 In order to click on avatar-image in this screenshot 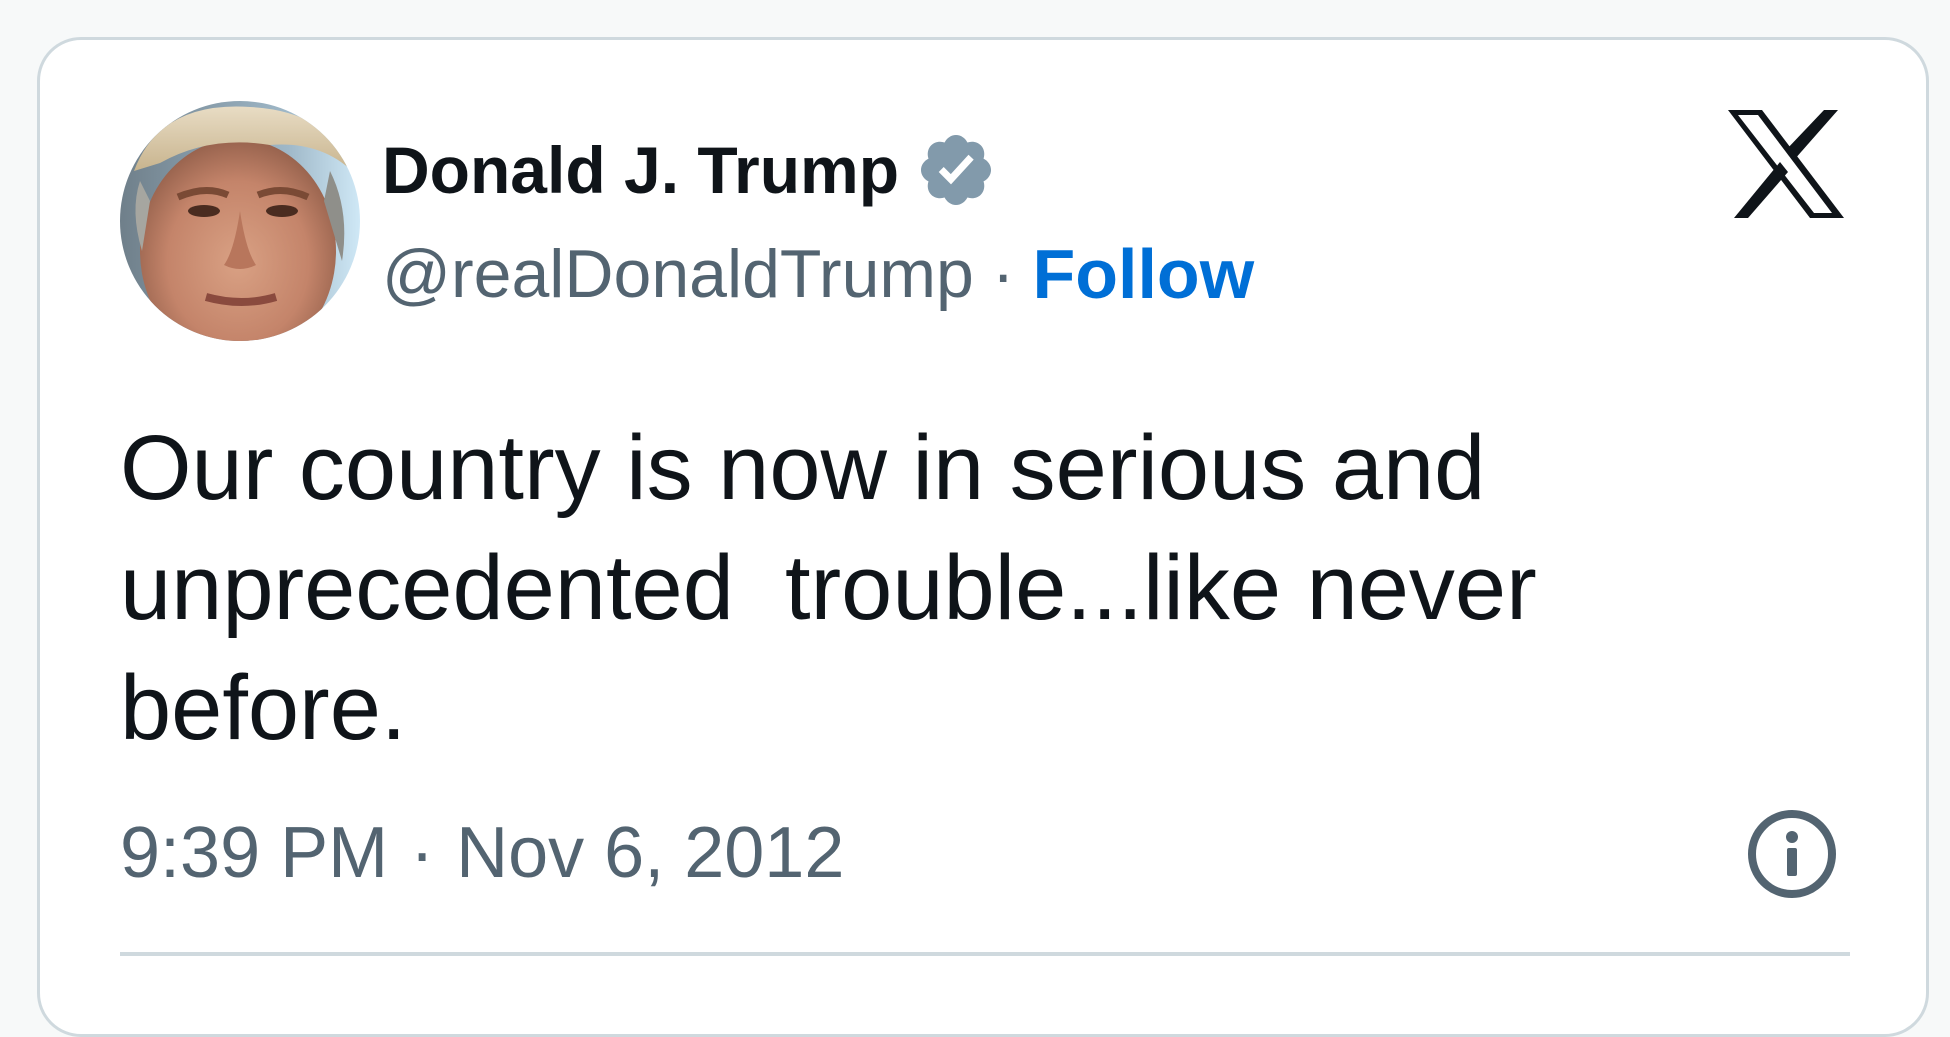, I will do `click(240, 221)`.